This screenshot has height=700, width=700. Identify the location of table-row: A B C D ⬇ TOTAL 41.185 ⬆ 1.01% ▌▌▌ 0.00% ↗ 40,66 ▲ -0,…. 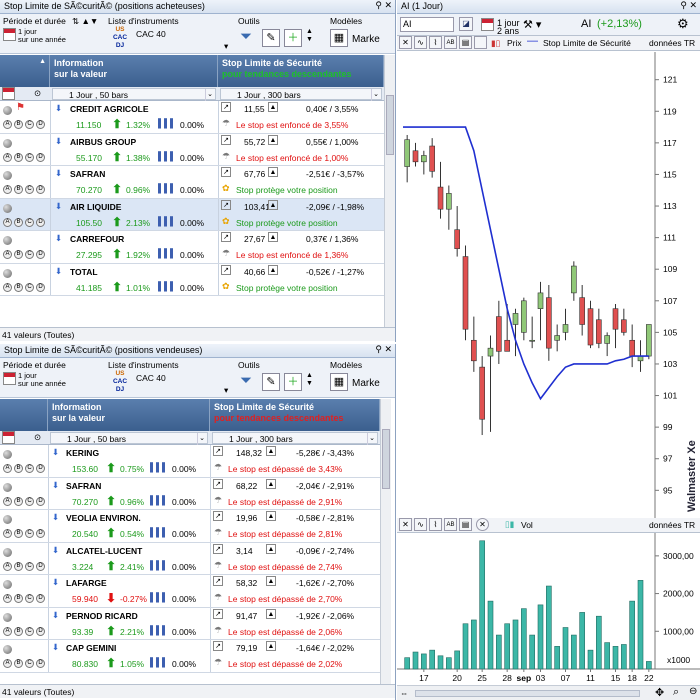
(192, 279).